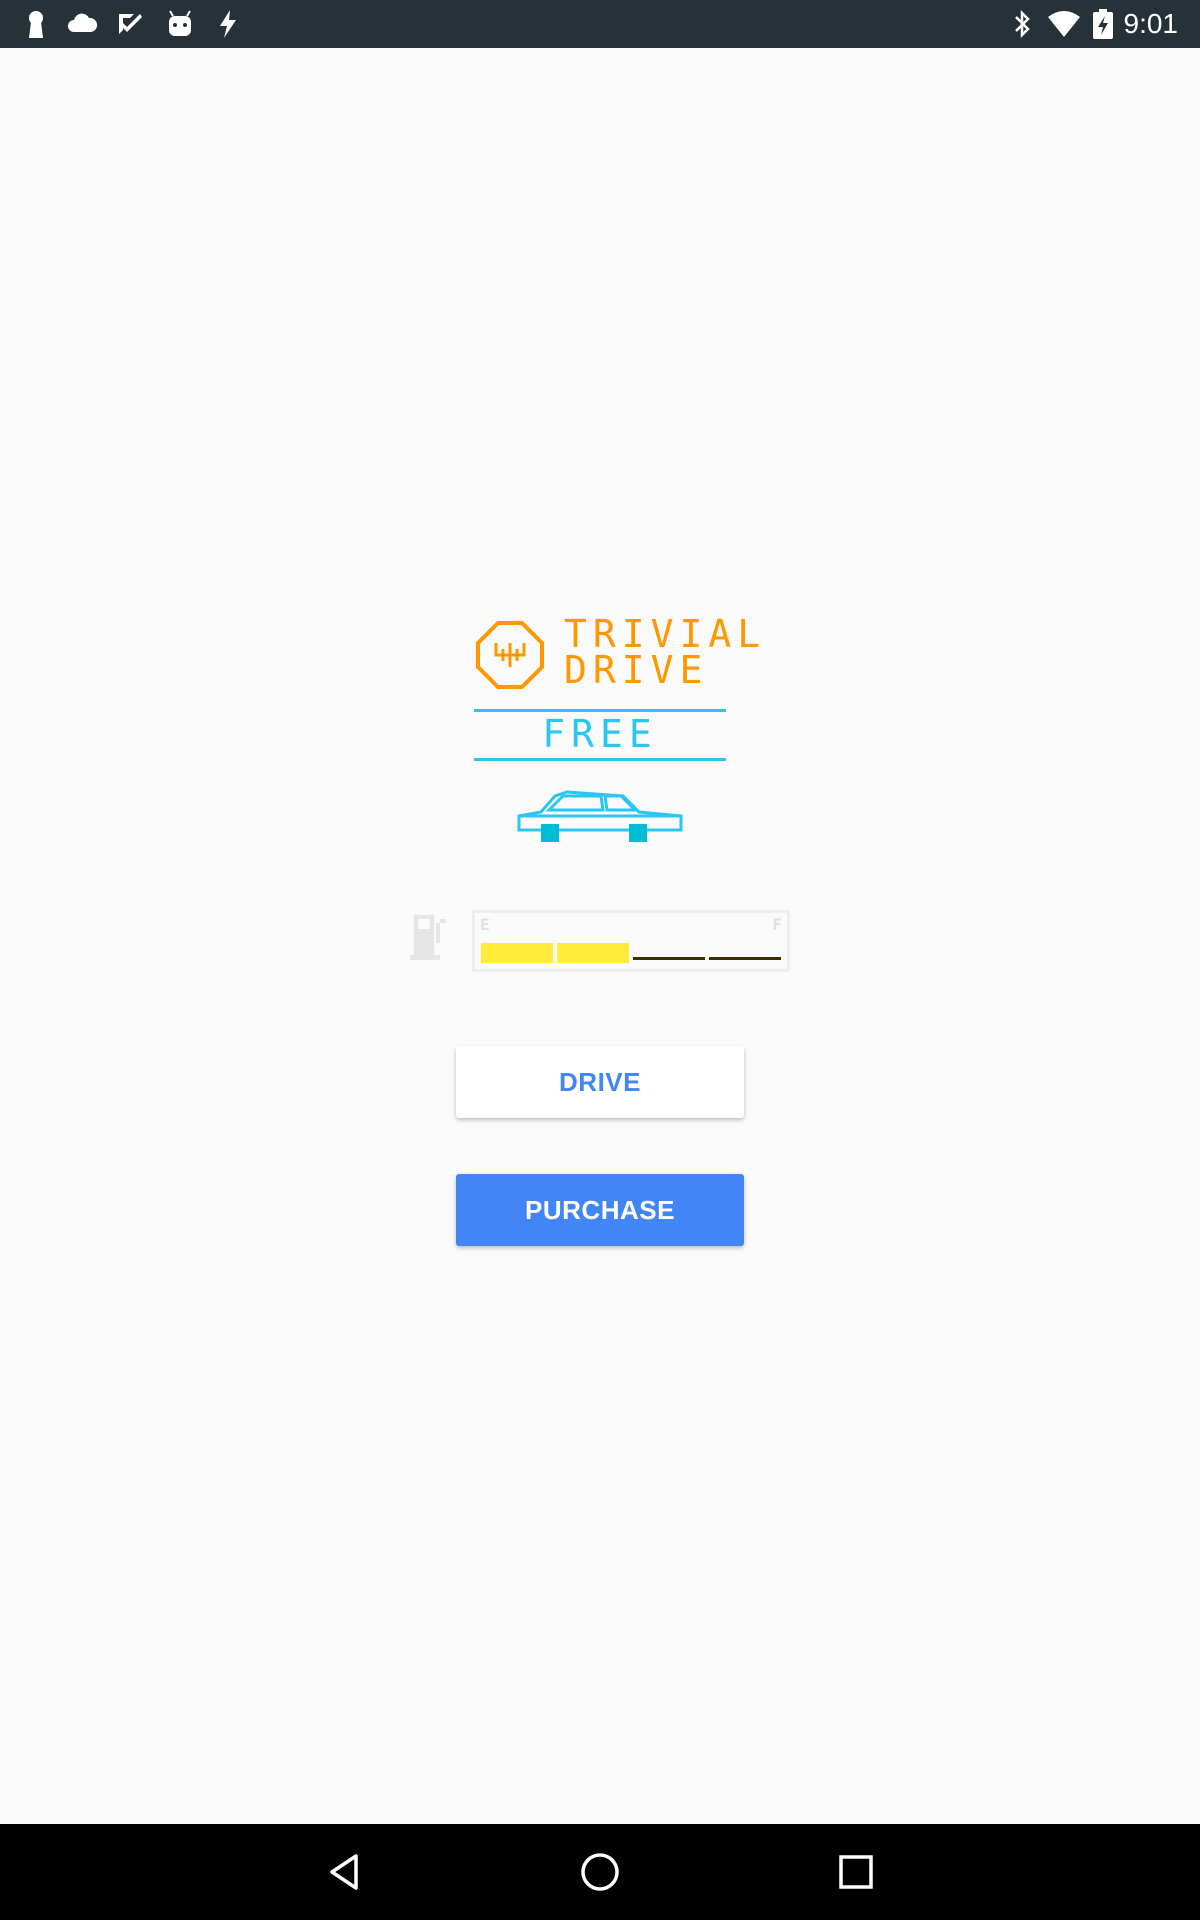  I want to click on edition-label: FREE, so click(600, 734).